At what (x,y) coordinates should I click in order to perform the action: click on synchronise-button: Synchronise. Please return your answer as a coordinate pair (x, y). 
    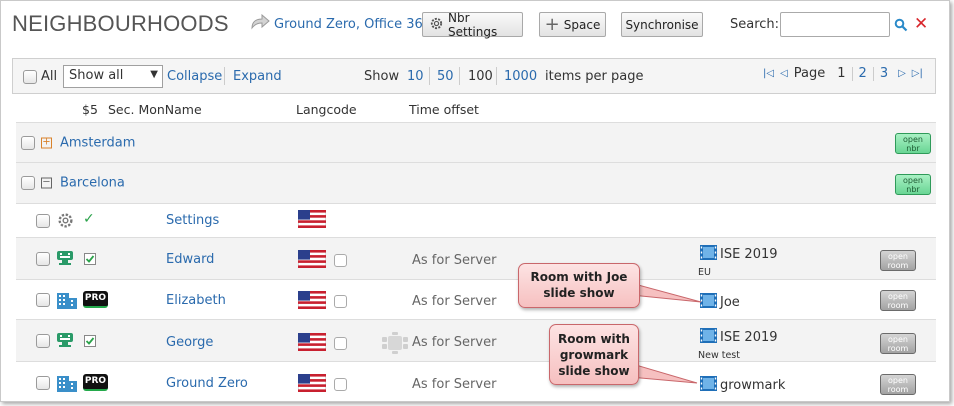
    Looking at the image, I should click on (662, 24).